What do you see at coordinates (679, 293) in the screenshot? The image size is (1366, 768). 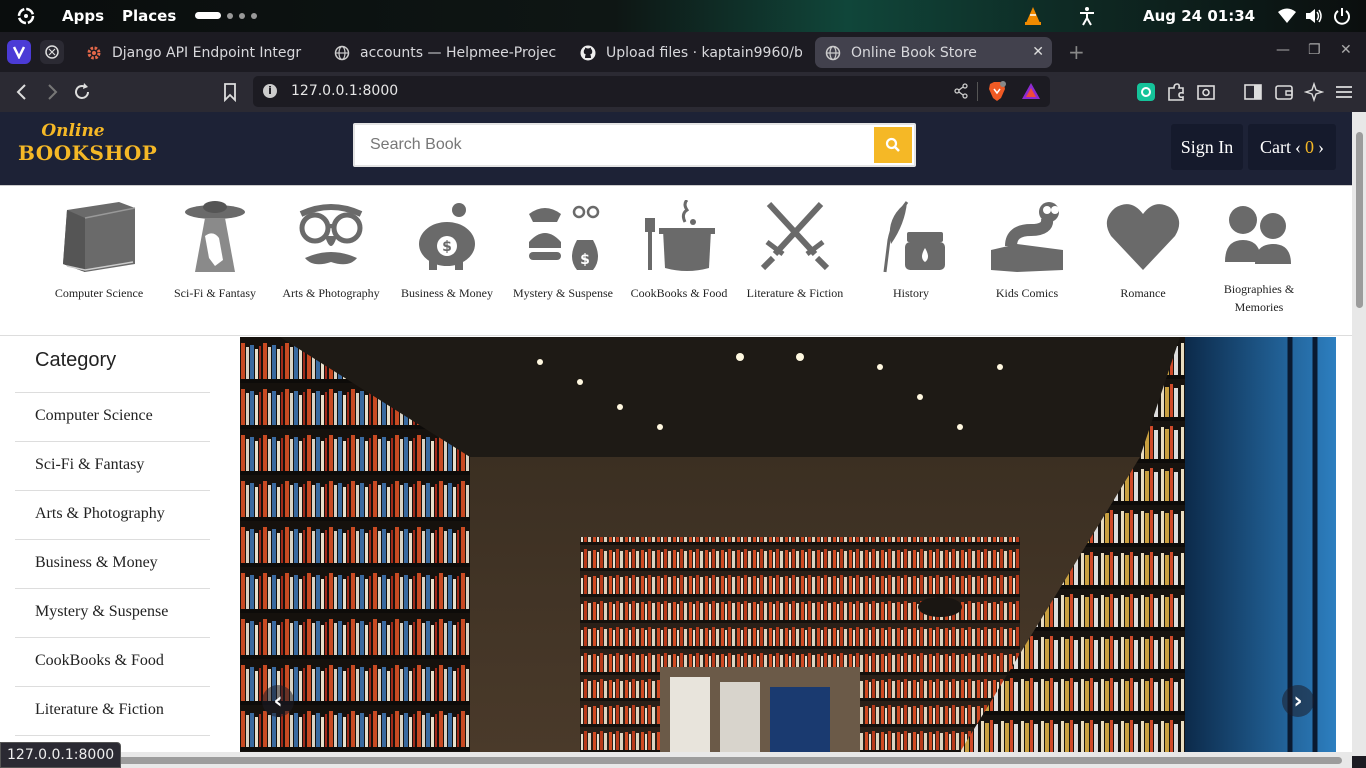 I see `category-label: CookBooks & Food` at bounding box center [679, 293].